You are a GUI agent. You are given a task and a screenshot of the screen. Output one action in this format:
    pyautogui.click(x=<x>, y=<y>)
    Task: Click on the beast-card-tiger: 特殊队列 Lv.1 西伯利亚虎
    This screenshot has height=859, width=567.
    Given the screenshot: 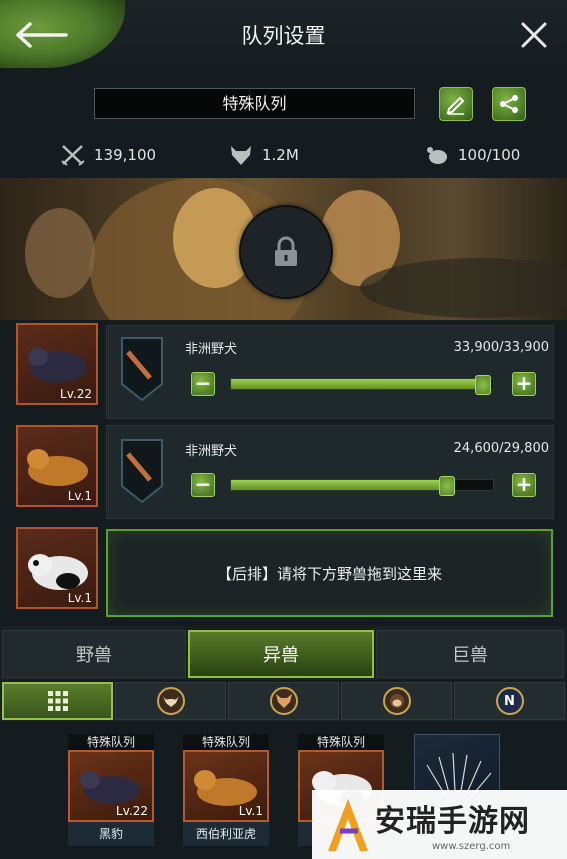 What is the action you would take?
    pyautogui.click(x=226, y=790)
    